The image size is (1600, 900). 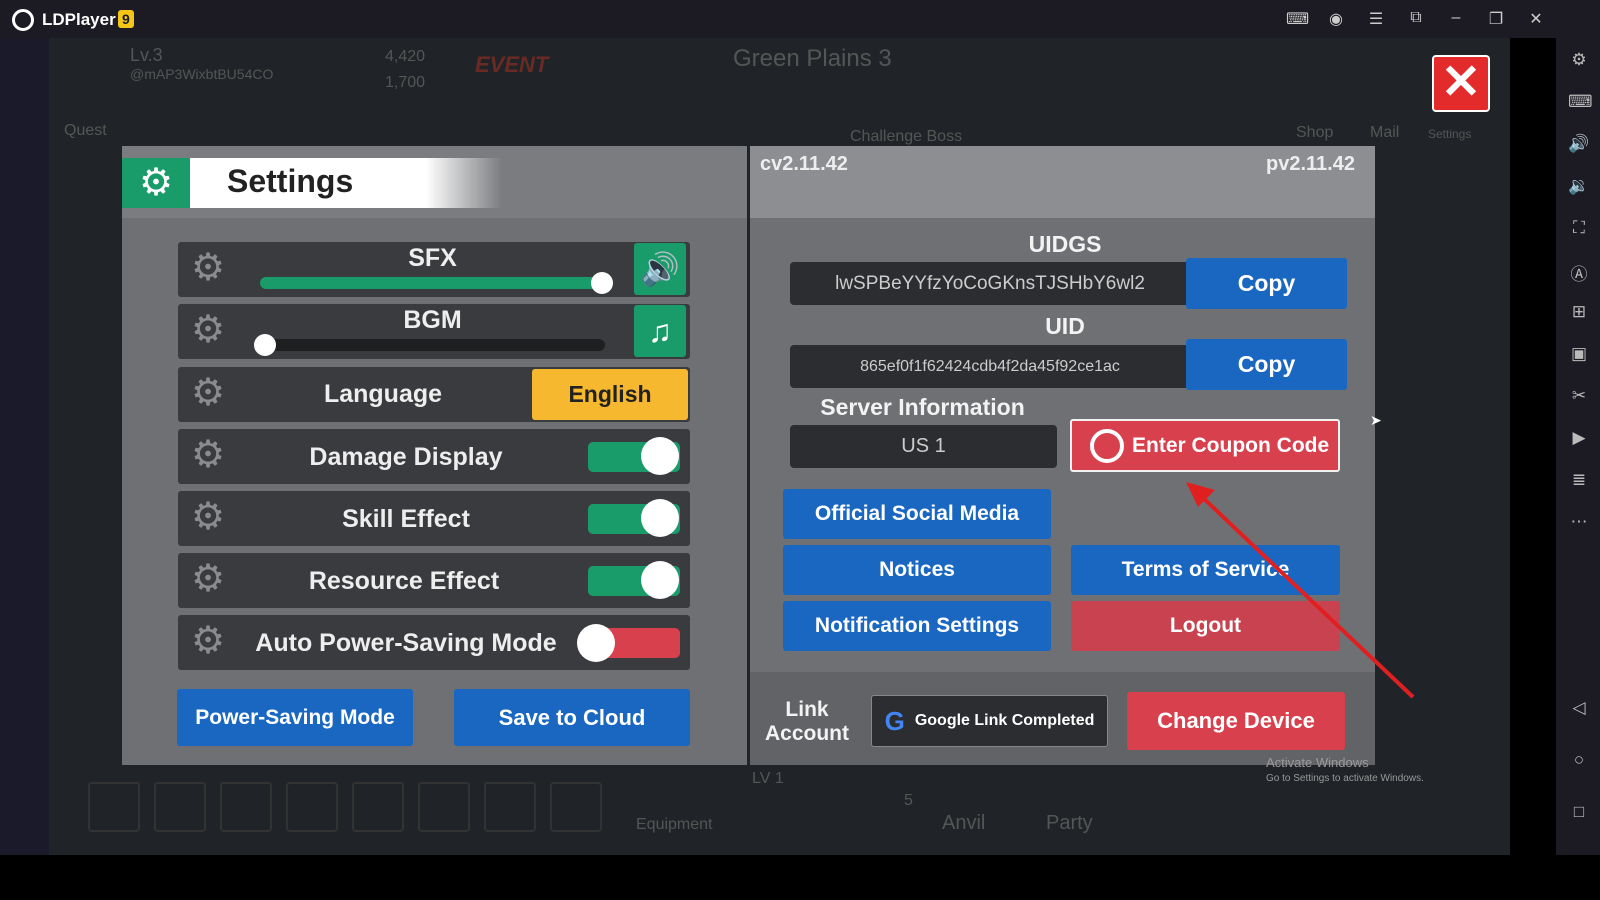 I want to click on activate-windows-subtitle: Go to Settings to activate Windows., so click(x=1345, y=778).